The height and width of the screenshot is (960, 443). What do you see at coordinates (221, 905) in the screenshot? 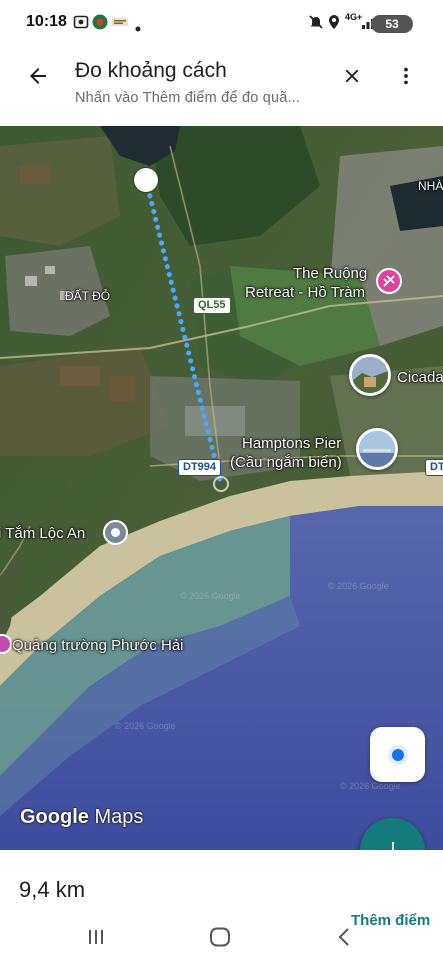
I see `measure-bottom-sheet: 9,4 km Thêm điểm` at bounding box center [221, 905].